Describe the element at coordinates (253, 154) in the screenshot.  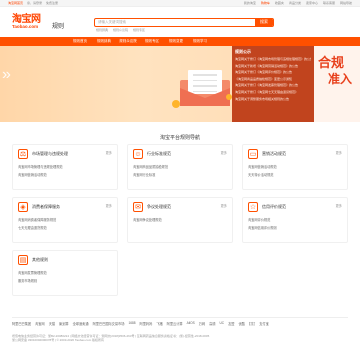
I see `monitor-icon: ▭` at that location.